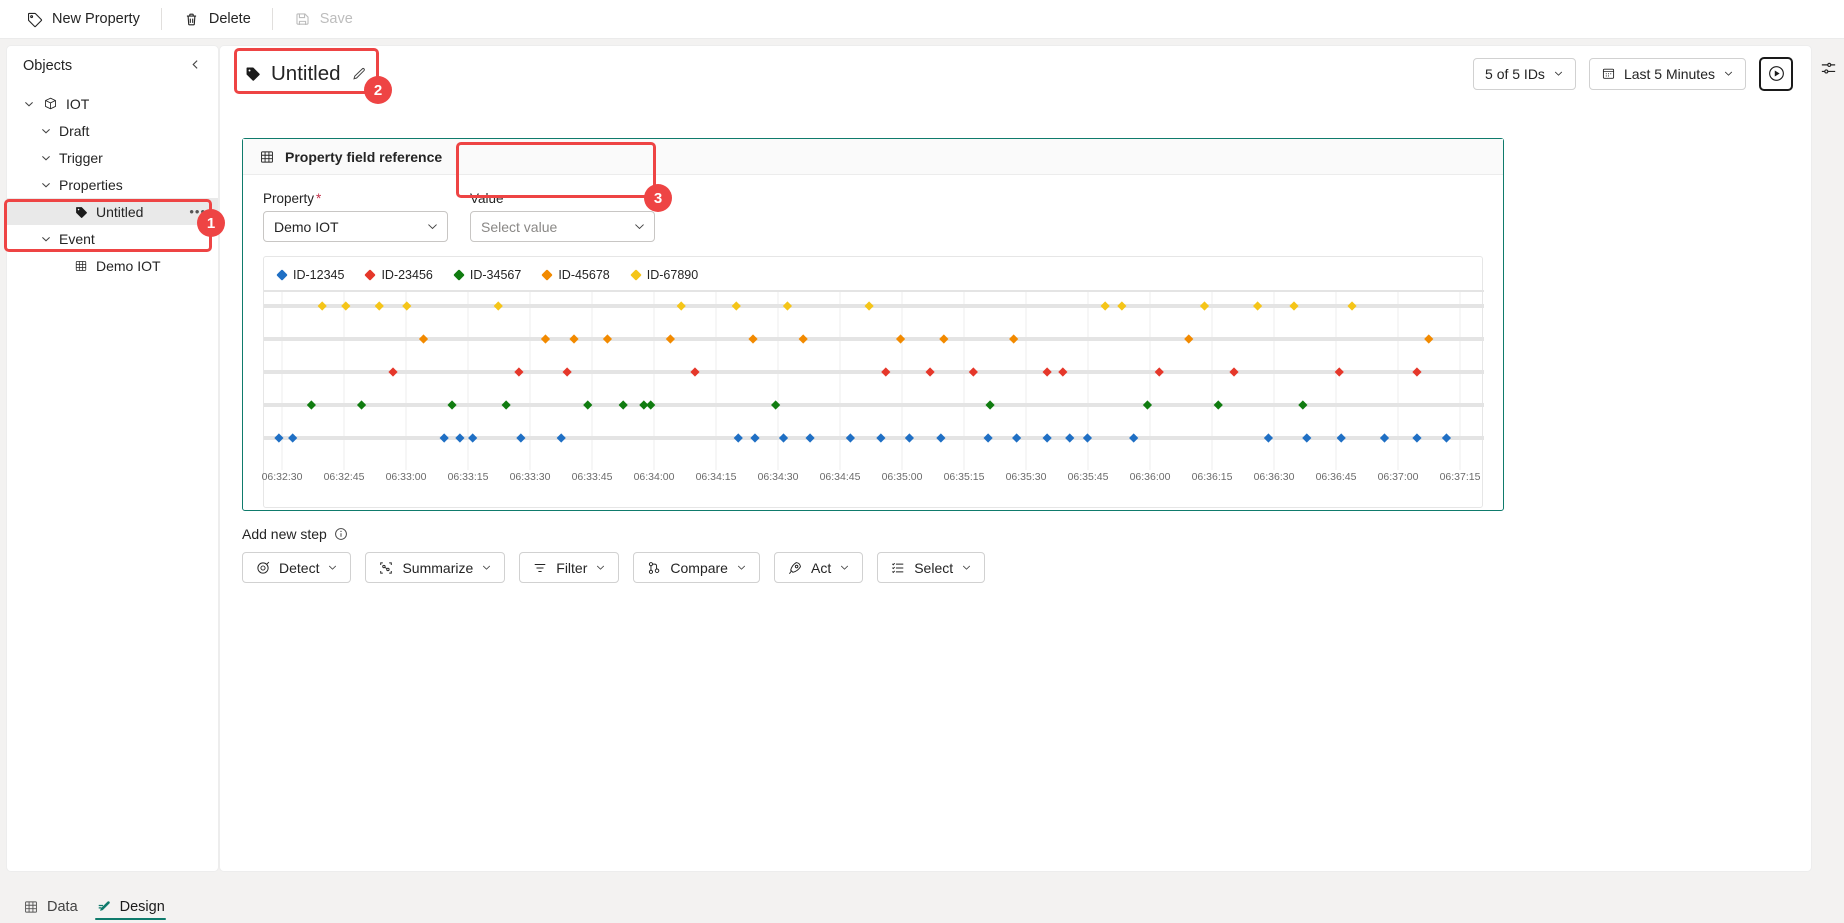  I want to click on tree-item-trigger: Trigger, so click(112, 157).